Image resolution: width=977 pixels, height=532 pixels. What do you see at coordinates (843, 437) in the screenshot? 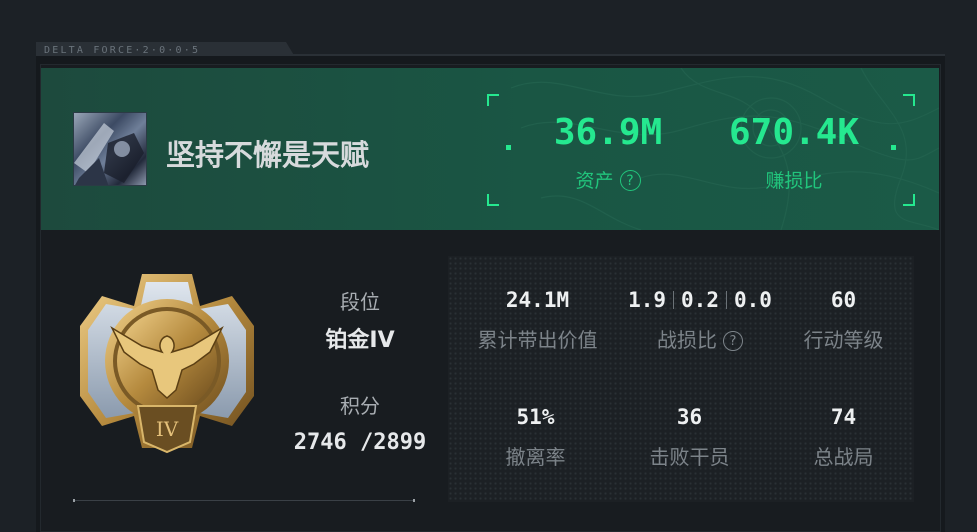
I see `stat-matches: 74 总战局` at bounding box center [843, 437].